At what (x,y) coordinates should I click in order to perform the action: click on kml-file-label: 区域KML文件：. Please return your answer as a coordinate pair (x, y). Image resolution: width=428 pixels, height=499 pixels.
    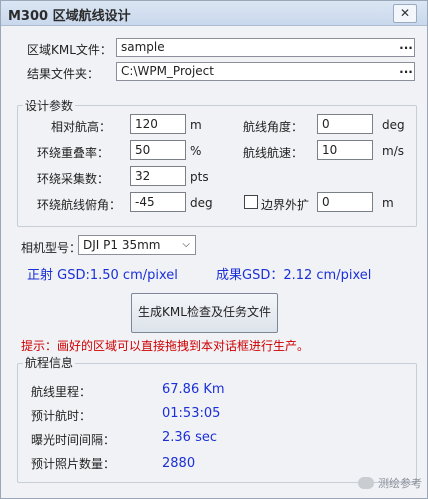
    Looking at the image, I should click on (69, 50).